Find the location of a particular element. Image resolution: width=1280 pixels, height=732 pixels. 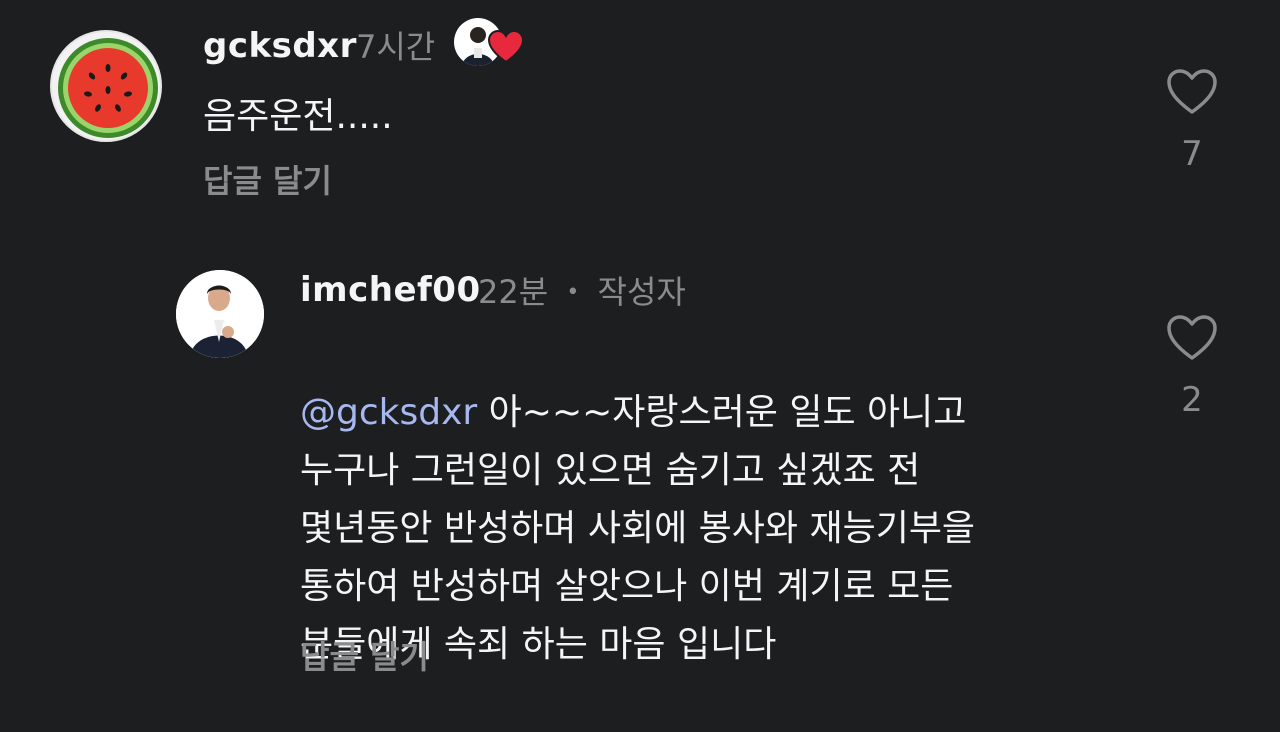

mention-text: @gcksdxr is located at coordinates (389, 412).